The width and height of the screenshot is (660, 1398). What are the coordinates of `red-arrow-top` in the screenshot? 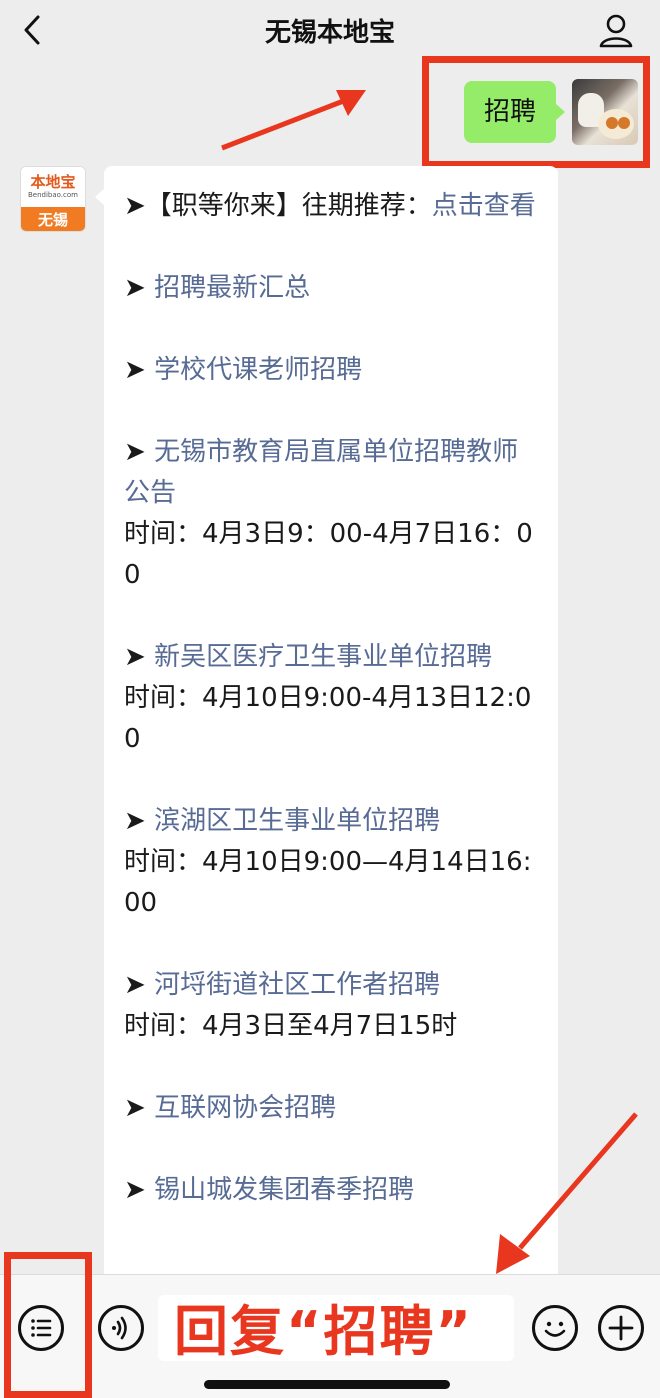 It's located at (293, 120).